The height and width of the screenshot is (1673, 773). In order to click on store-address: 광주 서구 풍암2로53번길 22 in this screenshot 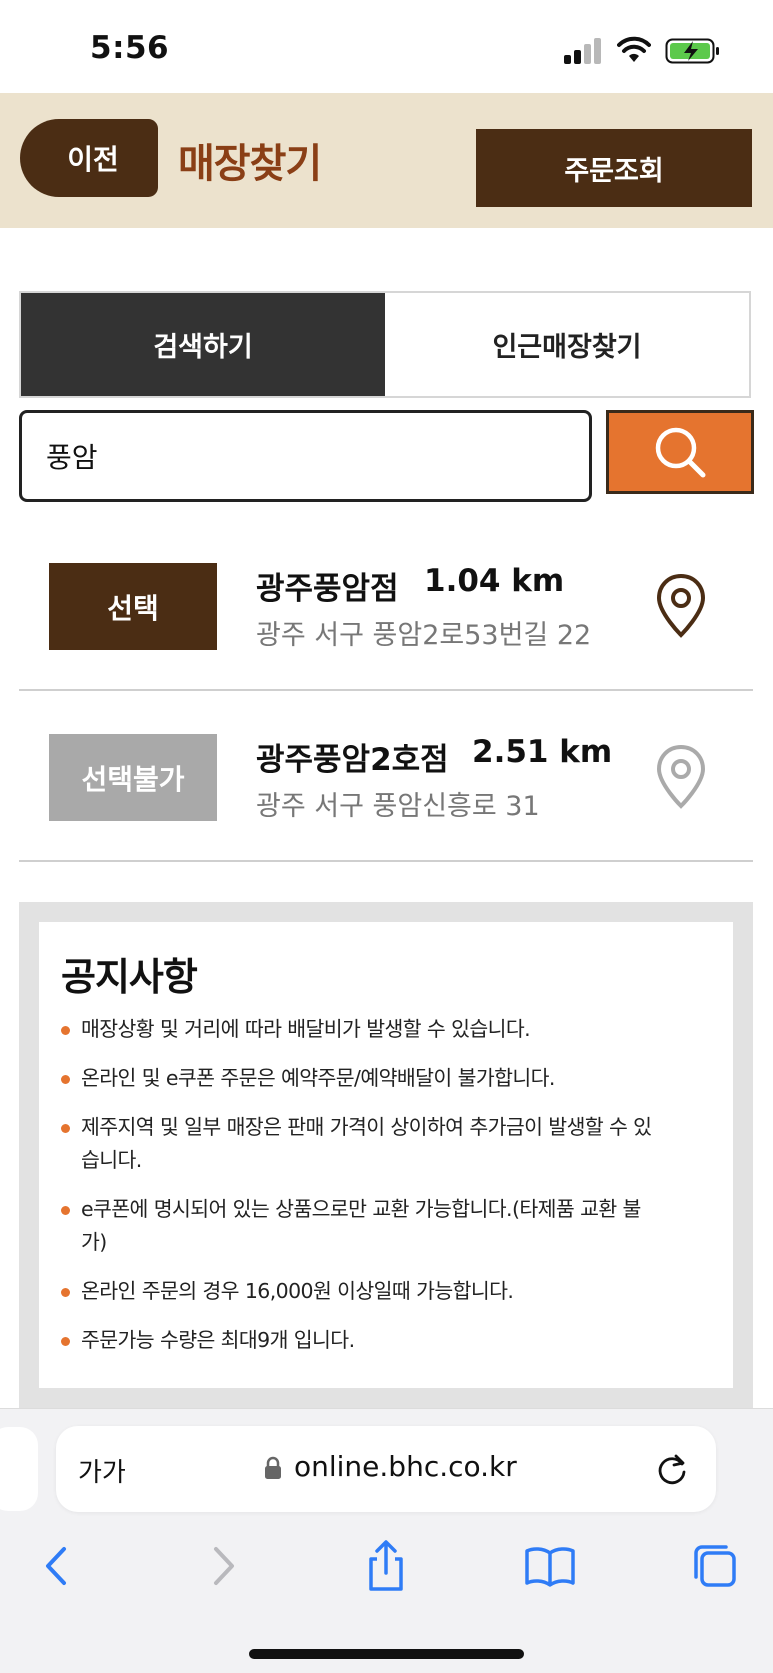, I will do `click(424, 635)`.